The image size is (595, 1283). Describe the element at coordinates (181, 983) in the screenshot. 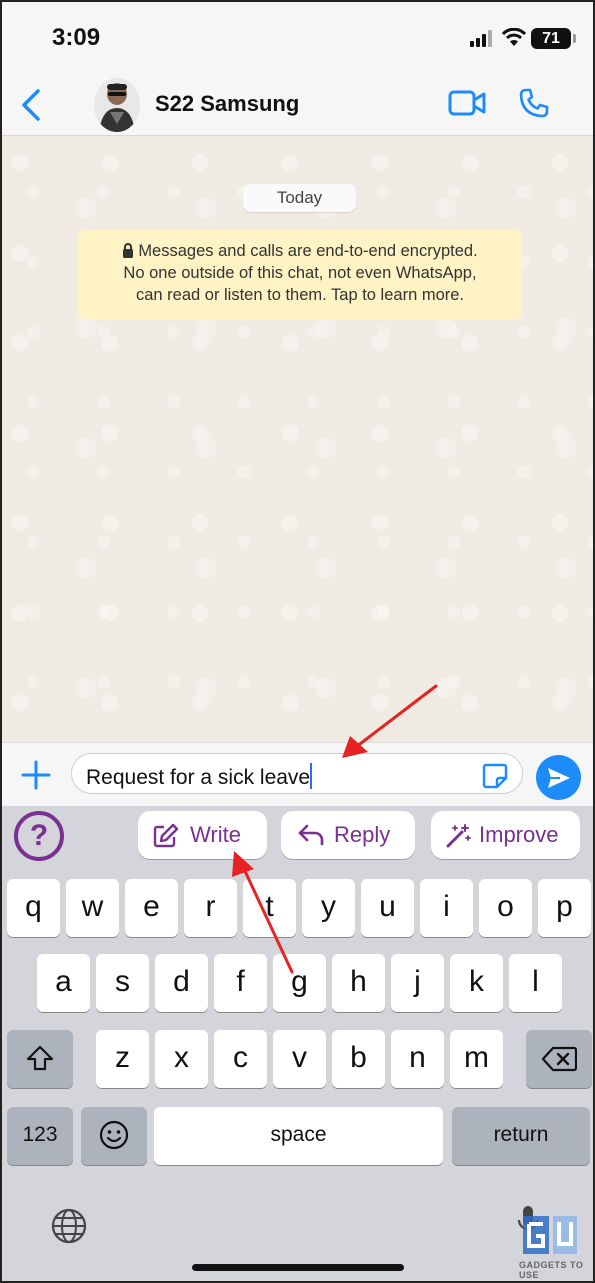

I see `key-d: d` at that location.